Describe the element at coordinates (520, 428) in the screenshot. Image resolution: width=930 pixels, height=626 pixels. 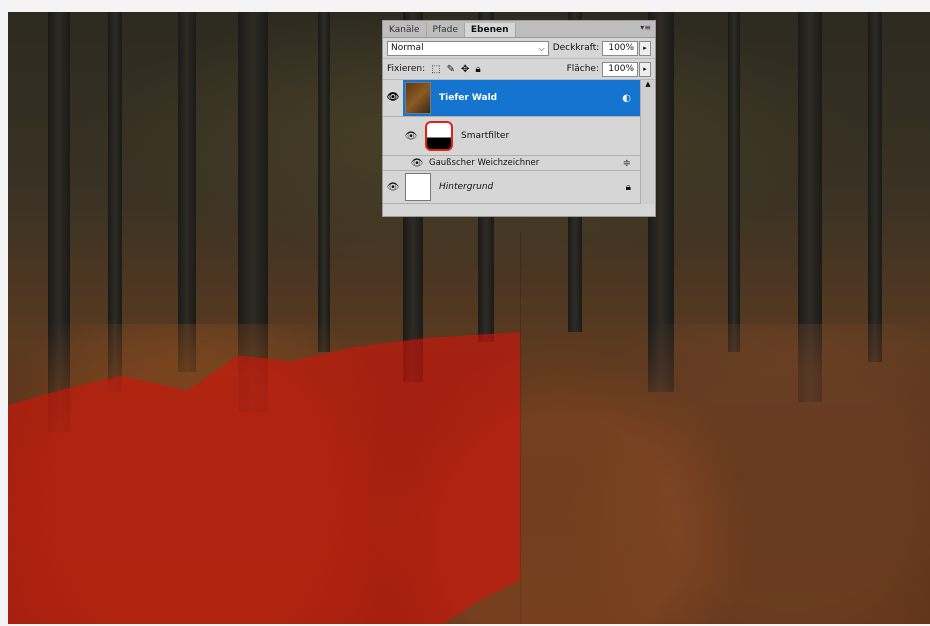
I see `comparison-split-line` at that location.